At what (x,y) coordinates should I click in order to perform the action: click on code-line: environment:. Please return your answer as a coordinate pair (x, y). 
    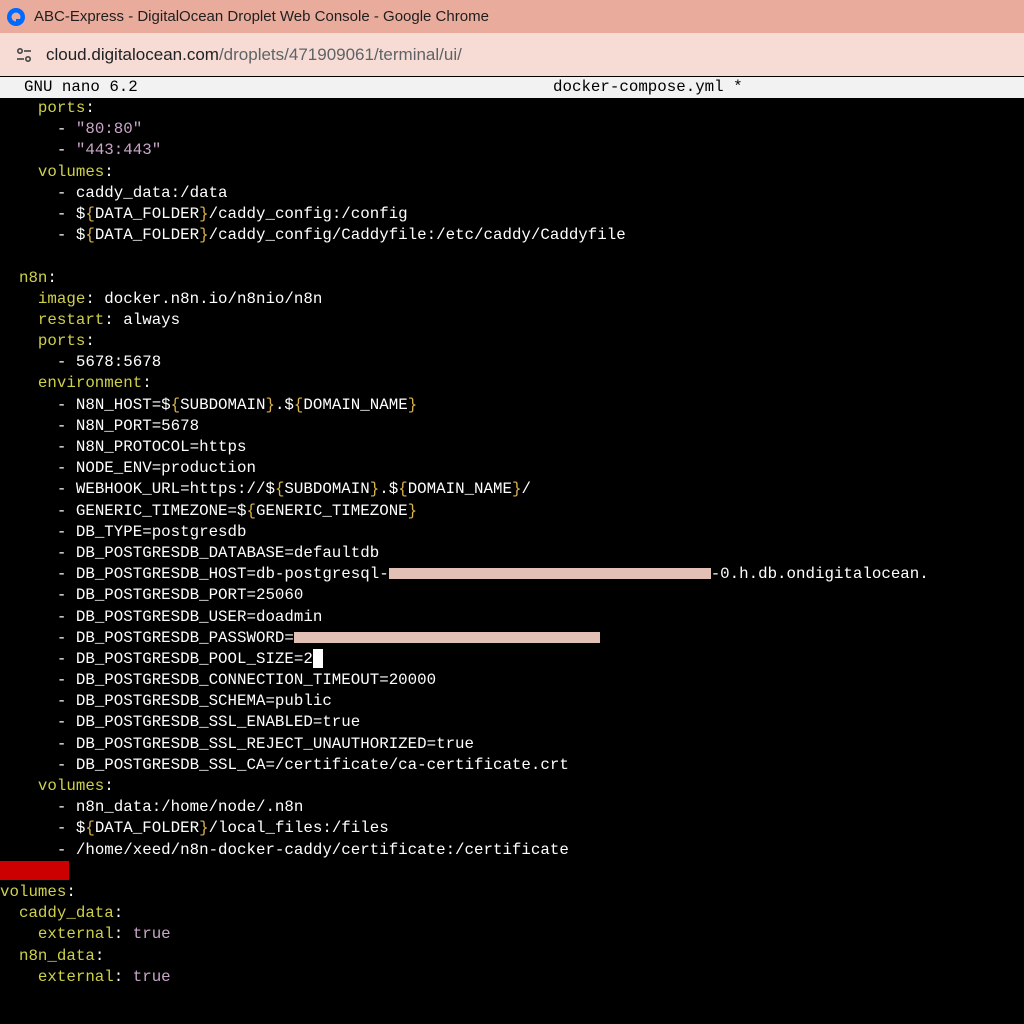
    Looking at the image, I should click on (94, 383).